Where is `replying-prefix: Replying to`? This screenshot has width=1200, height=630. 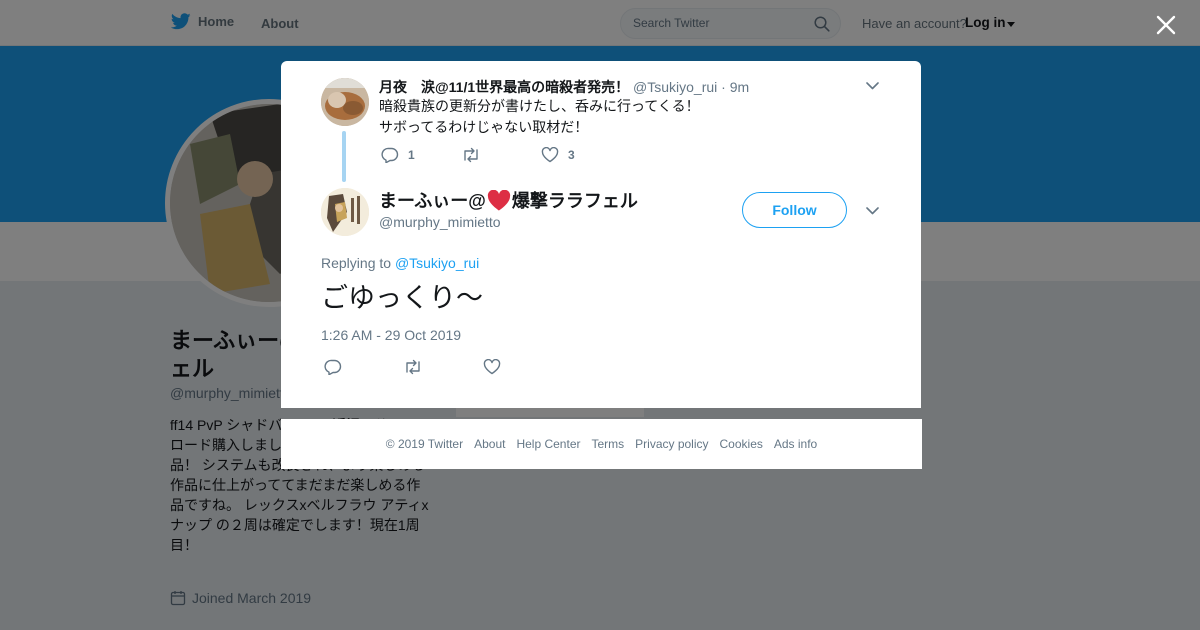 replying-prefix: Replying to is located at coordinates (356, 263).